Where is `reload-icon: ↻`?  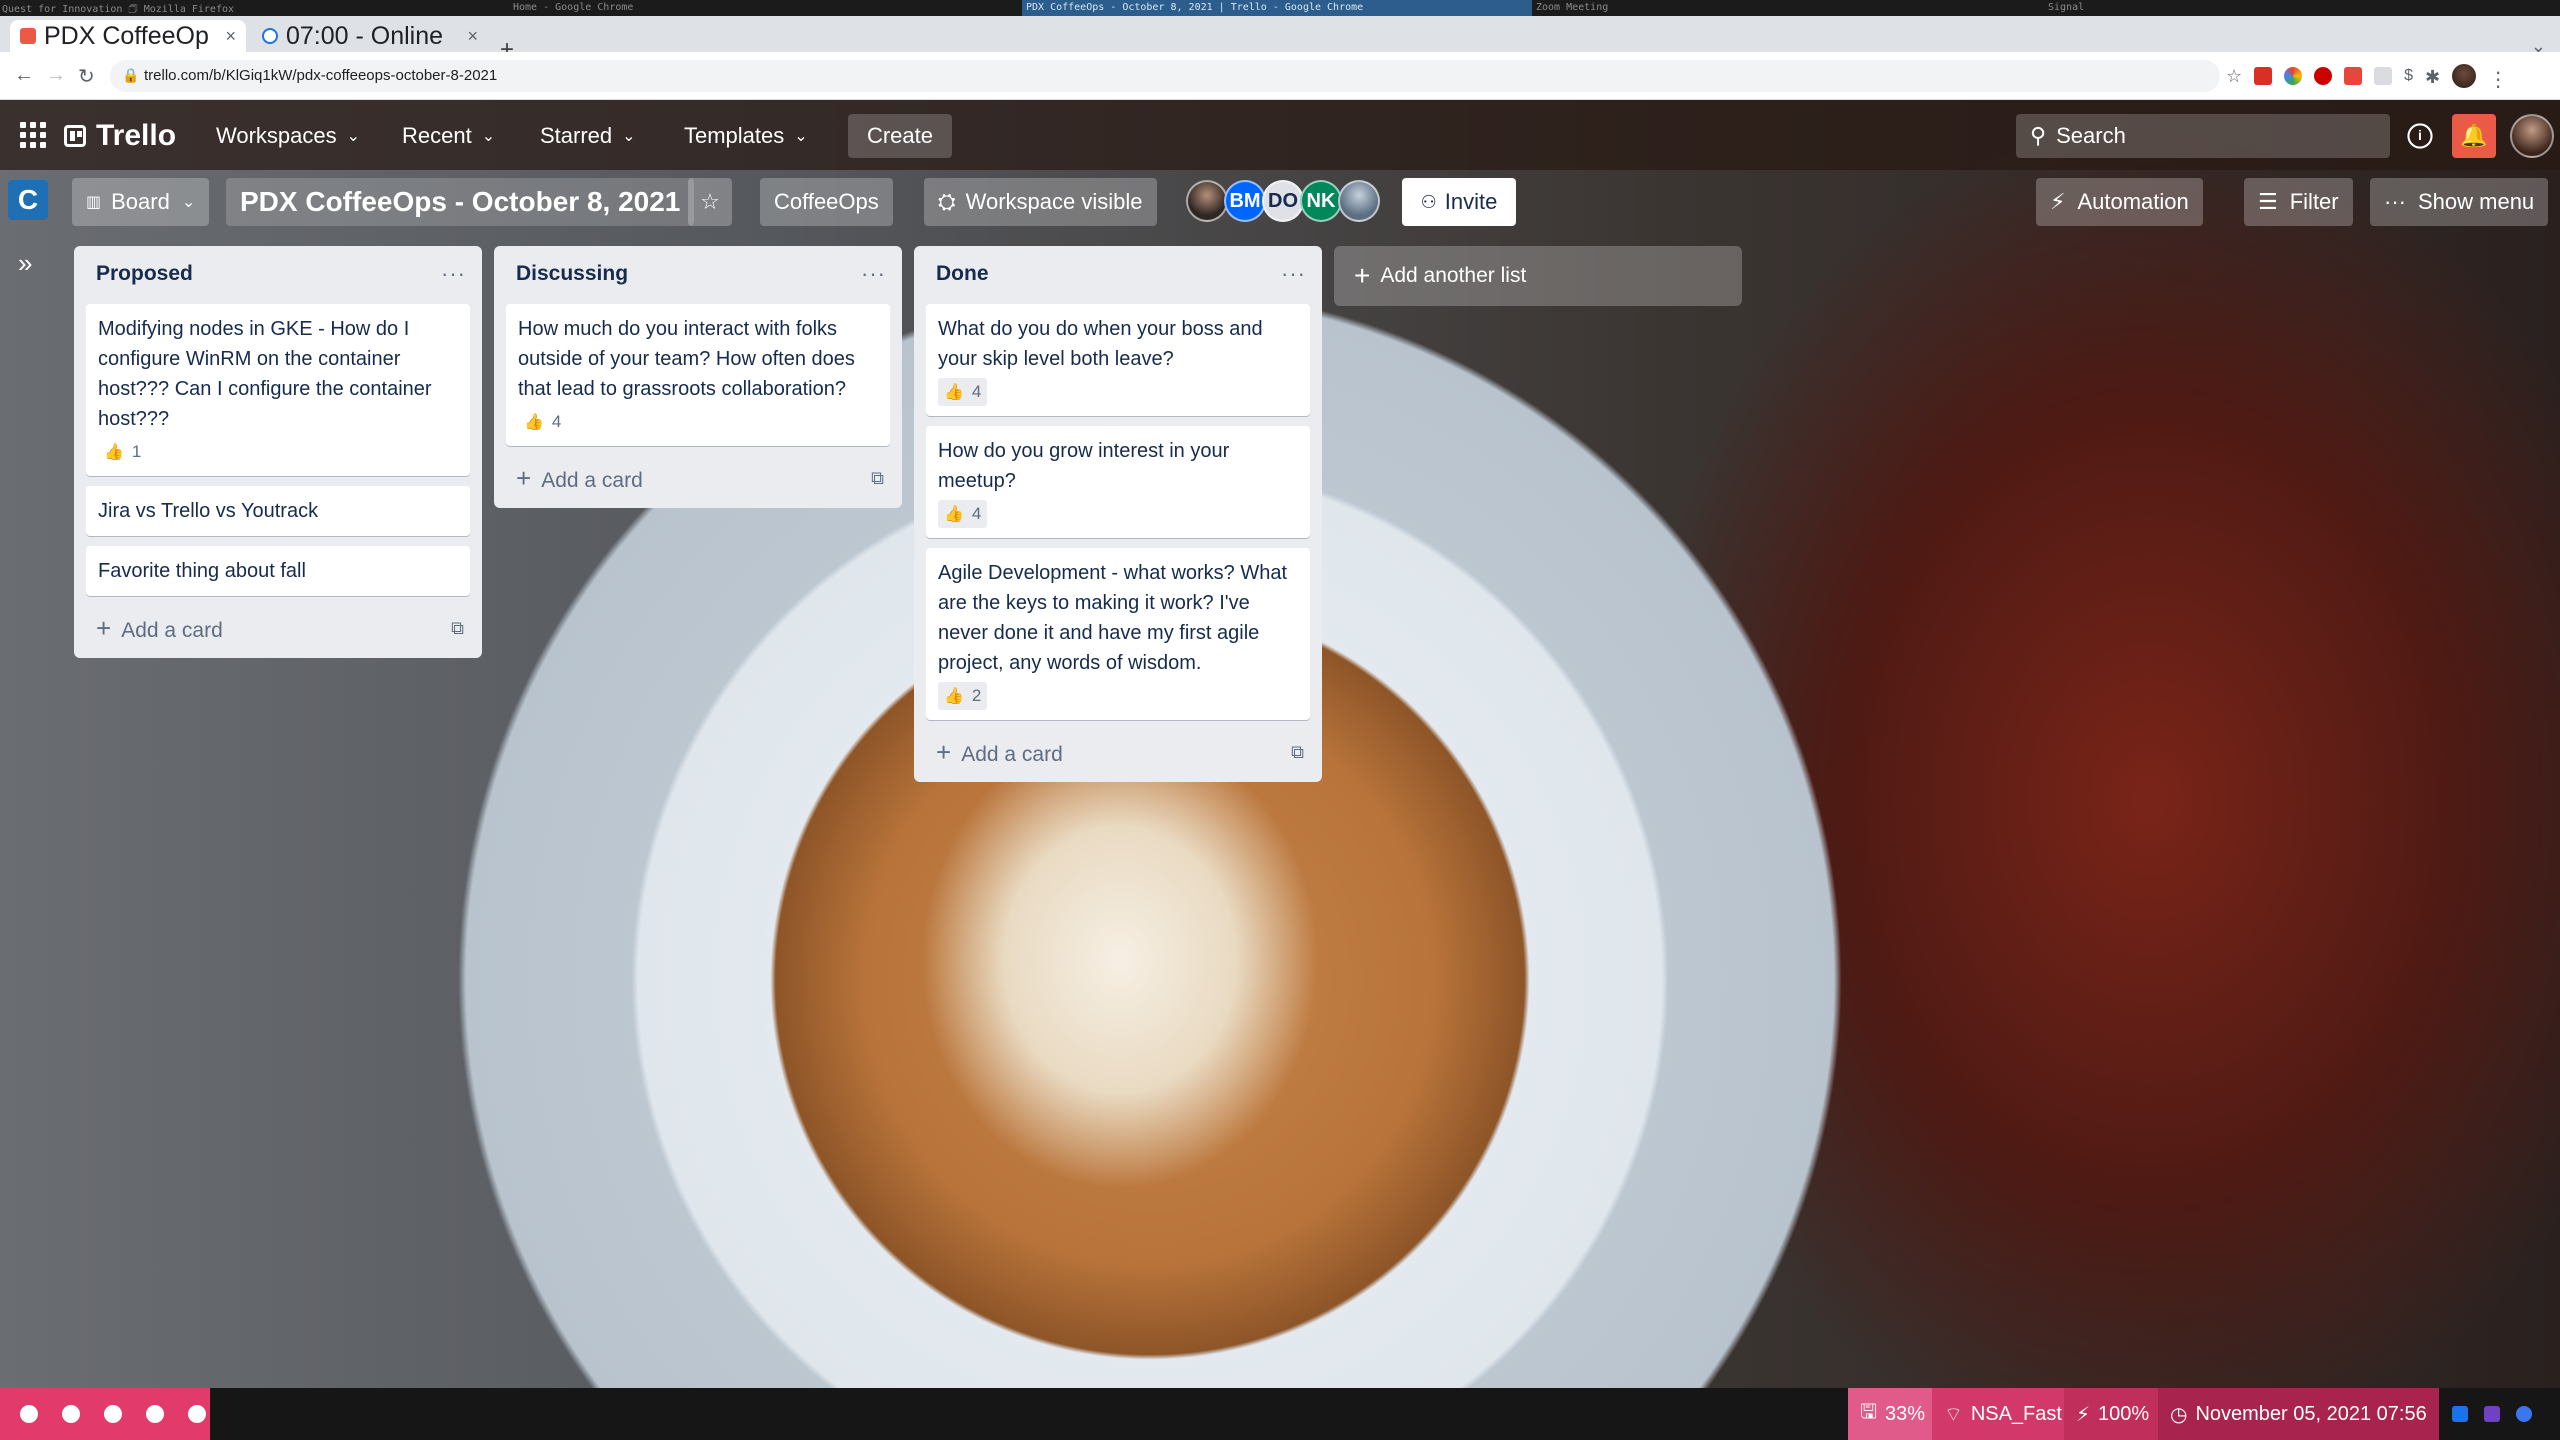
reload-icon: ↻ is located at coordinates (86, 76).